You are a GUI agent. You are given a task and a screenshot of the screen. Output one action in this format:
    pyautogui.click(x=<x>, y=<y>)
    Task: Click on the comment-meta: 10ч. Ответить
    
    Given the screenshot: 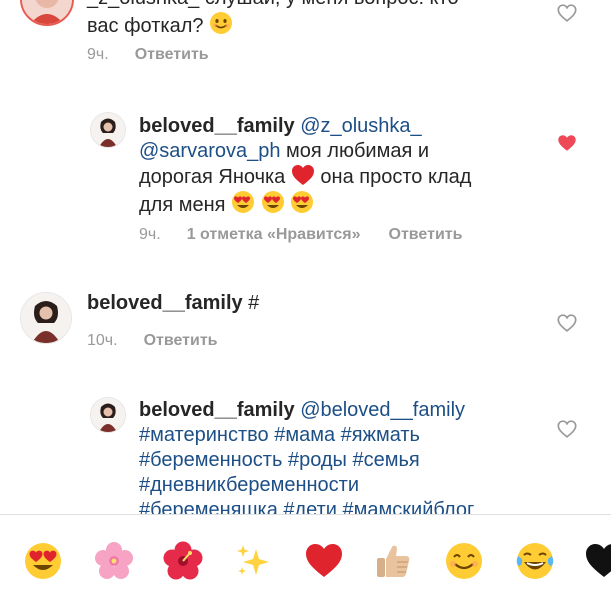 What is the action you would take?
    pyautogui.click(x=152, y=341)
    